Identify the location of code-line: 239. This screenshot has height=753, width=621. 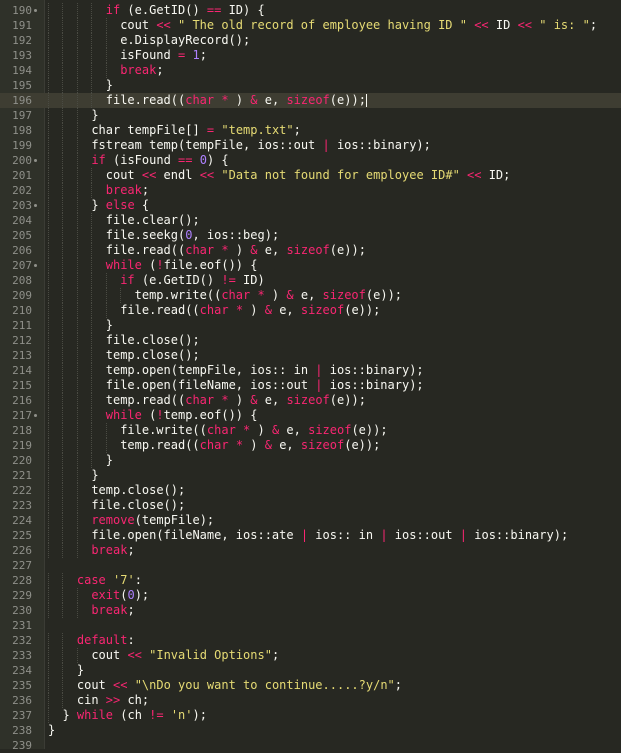
(310, 745).